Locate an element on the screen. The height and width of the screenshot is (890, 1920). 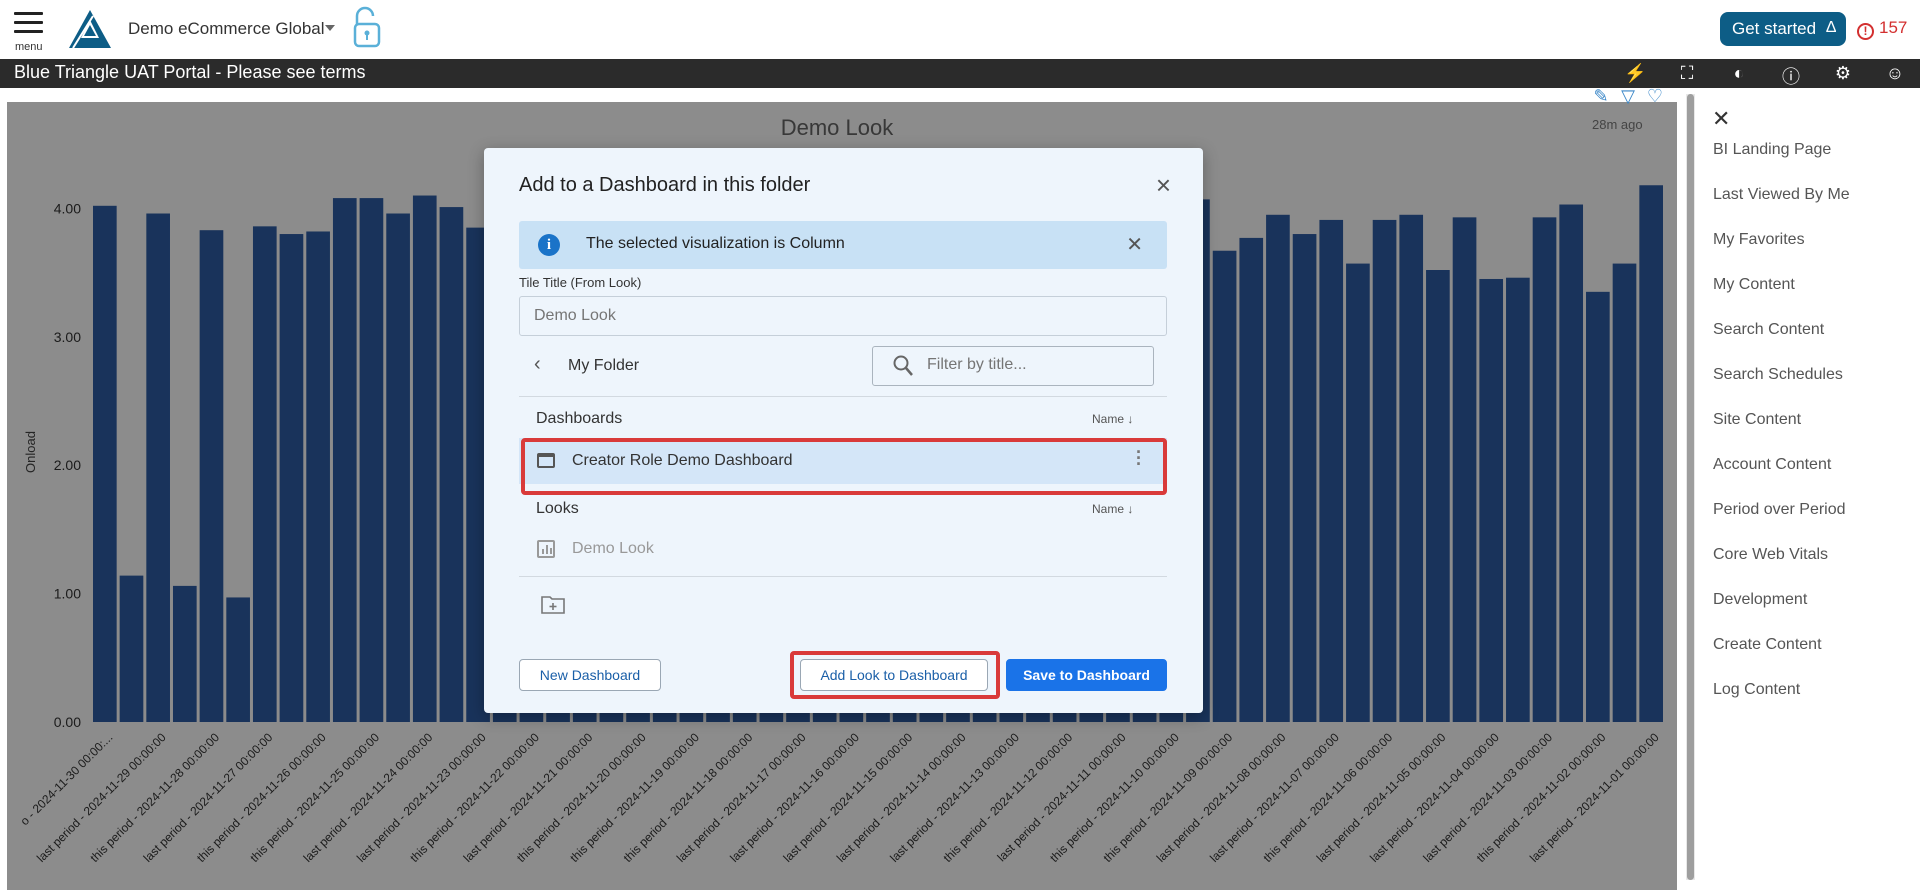
sidebar-item-my-content: My Content is located at coordinates (1754, 285).